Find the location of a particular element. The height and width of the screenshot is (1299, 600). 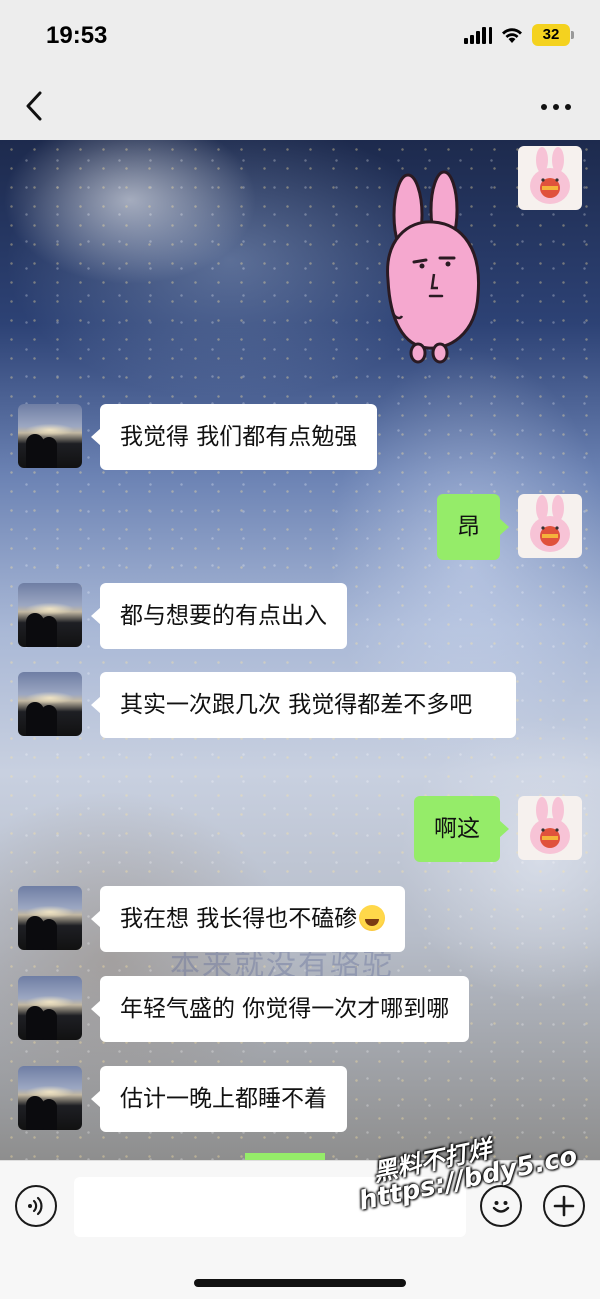

back-button is located at coordinates (35, 106).